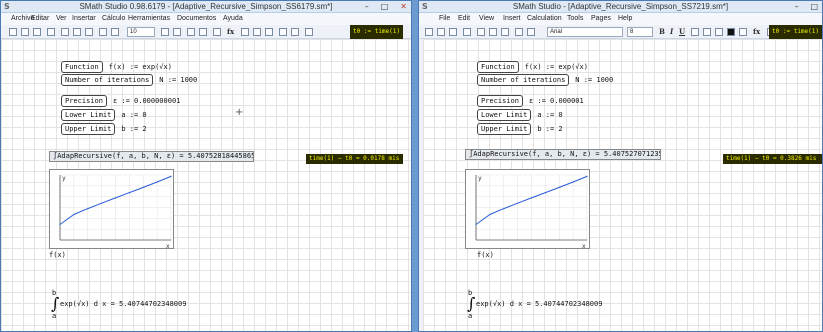 This screenshot has height=332, width=823. What do you see at coordinates (719, 32) in the screenshot?
I see `align-right-icon` at bounding box center [719, 32].